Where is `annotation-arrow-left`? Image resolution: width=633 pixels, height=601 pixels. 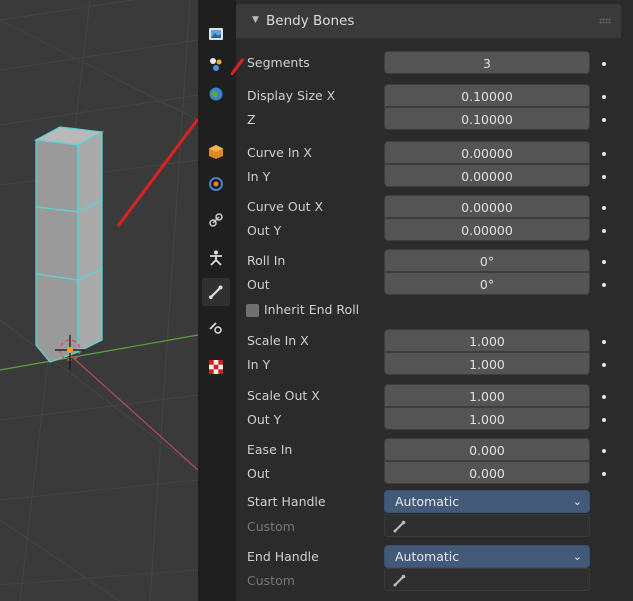 annotation-arrow-left is located at coordinates (157, 172).